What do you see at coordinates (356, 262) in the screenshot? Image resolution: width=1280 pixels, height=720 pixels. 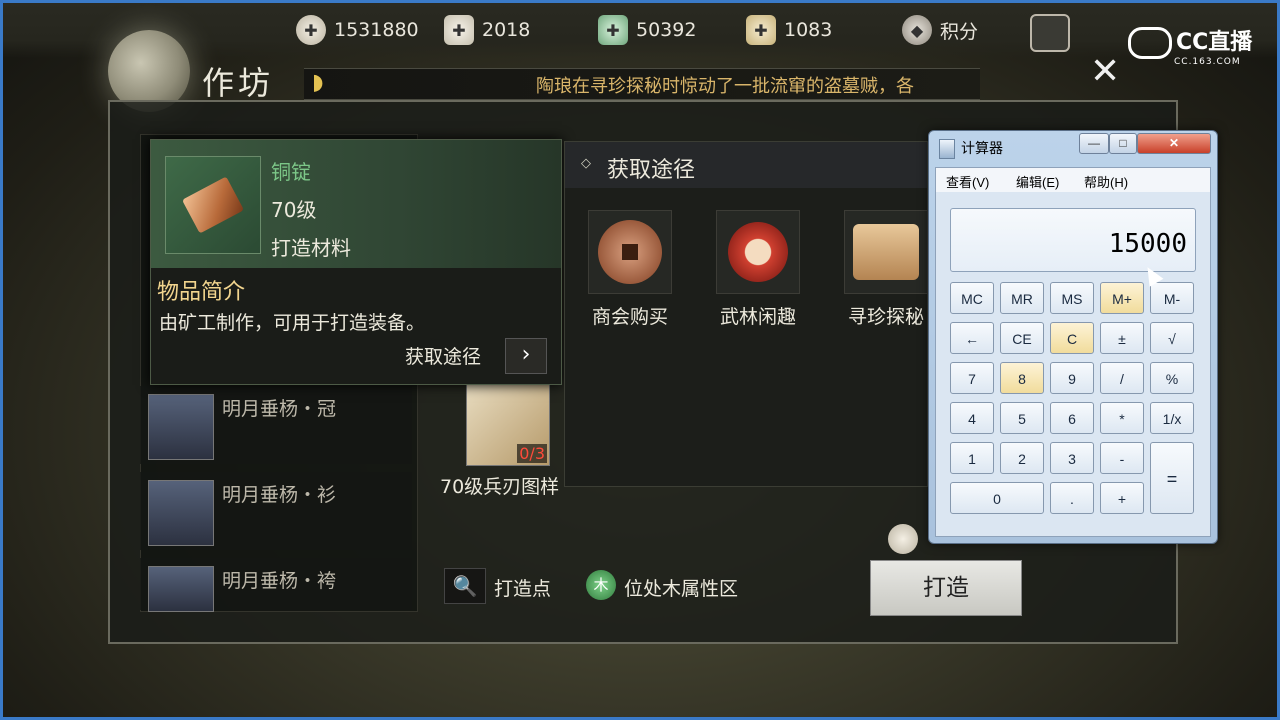 I see `item-tooltip: 铜锭 70级 打造材料 物品简介 由矿工制作，可用于打造装备。 获取途径 ›` at bounding box center [356, 262].